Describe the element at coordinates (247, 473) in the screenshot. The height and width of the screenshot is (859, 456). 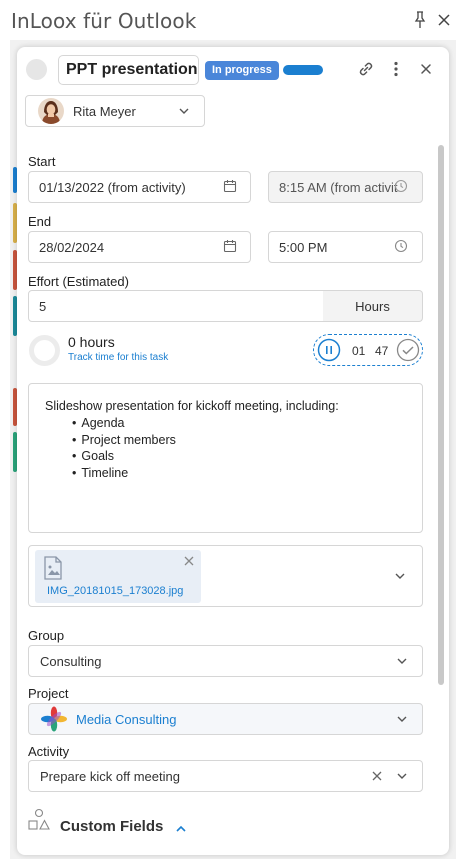
I see `list-item: Timeline` at that location.